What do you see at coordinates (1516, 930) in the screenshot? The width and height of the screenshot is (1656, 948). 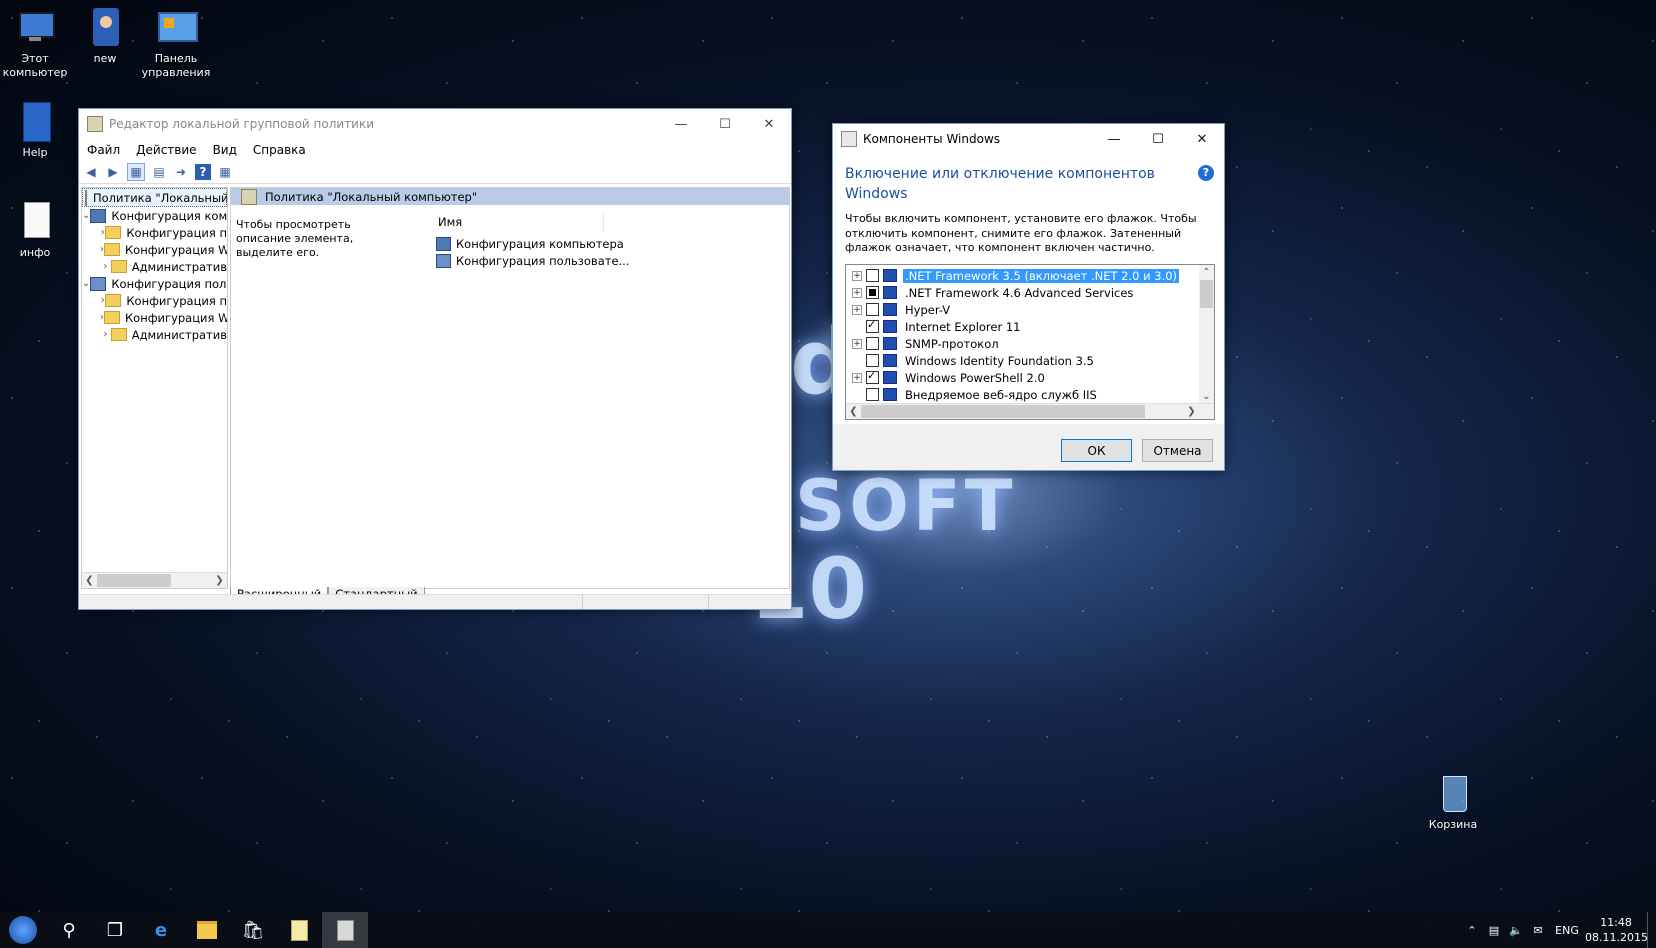 I see `volume-icon: 🔈` at bounding box center [1516, 930].